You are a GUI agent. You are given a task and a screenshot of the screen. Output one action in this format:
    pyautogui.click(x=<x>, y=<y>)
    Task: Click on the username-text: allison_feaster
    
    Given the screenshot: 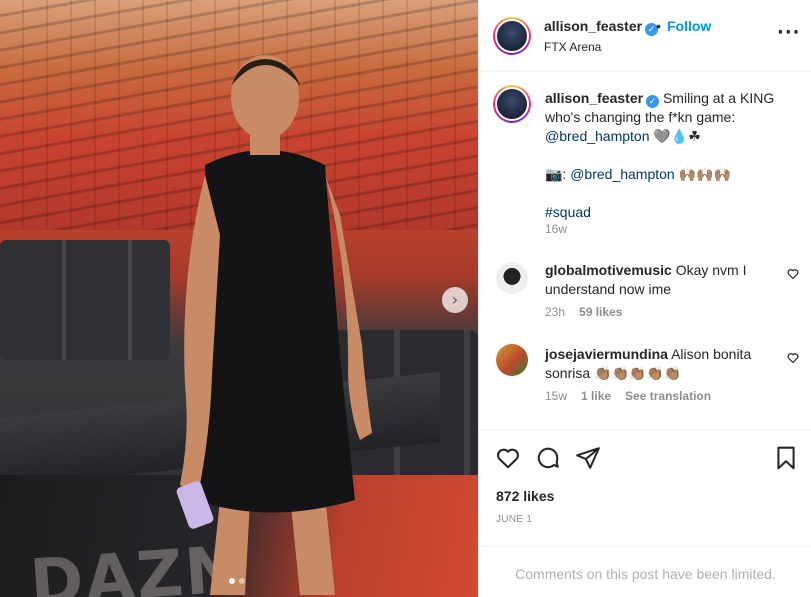 What is the action you would take?
    pyautogui.click(x=593, y=26)
    